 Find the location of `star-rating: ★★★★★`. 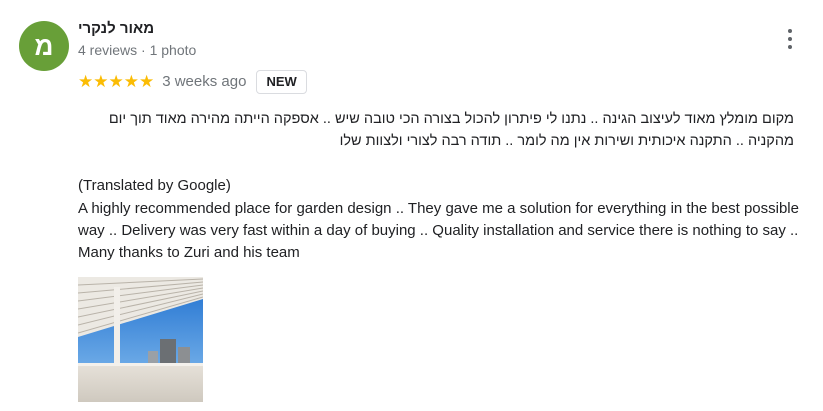

star-rating: ★★★★★ is located at coordinates (116, 81).